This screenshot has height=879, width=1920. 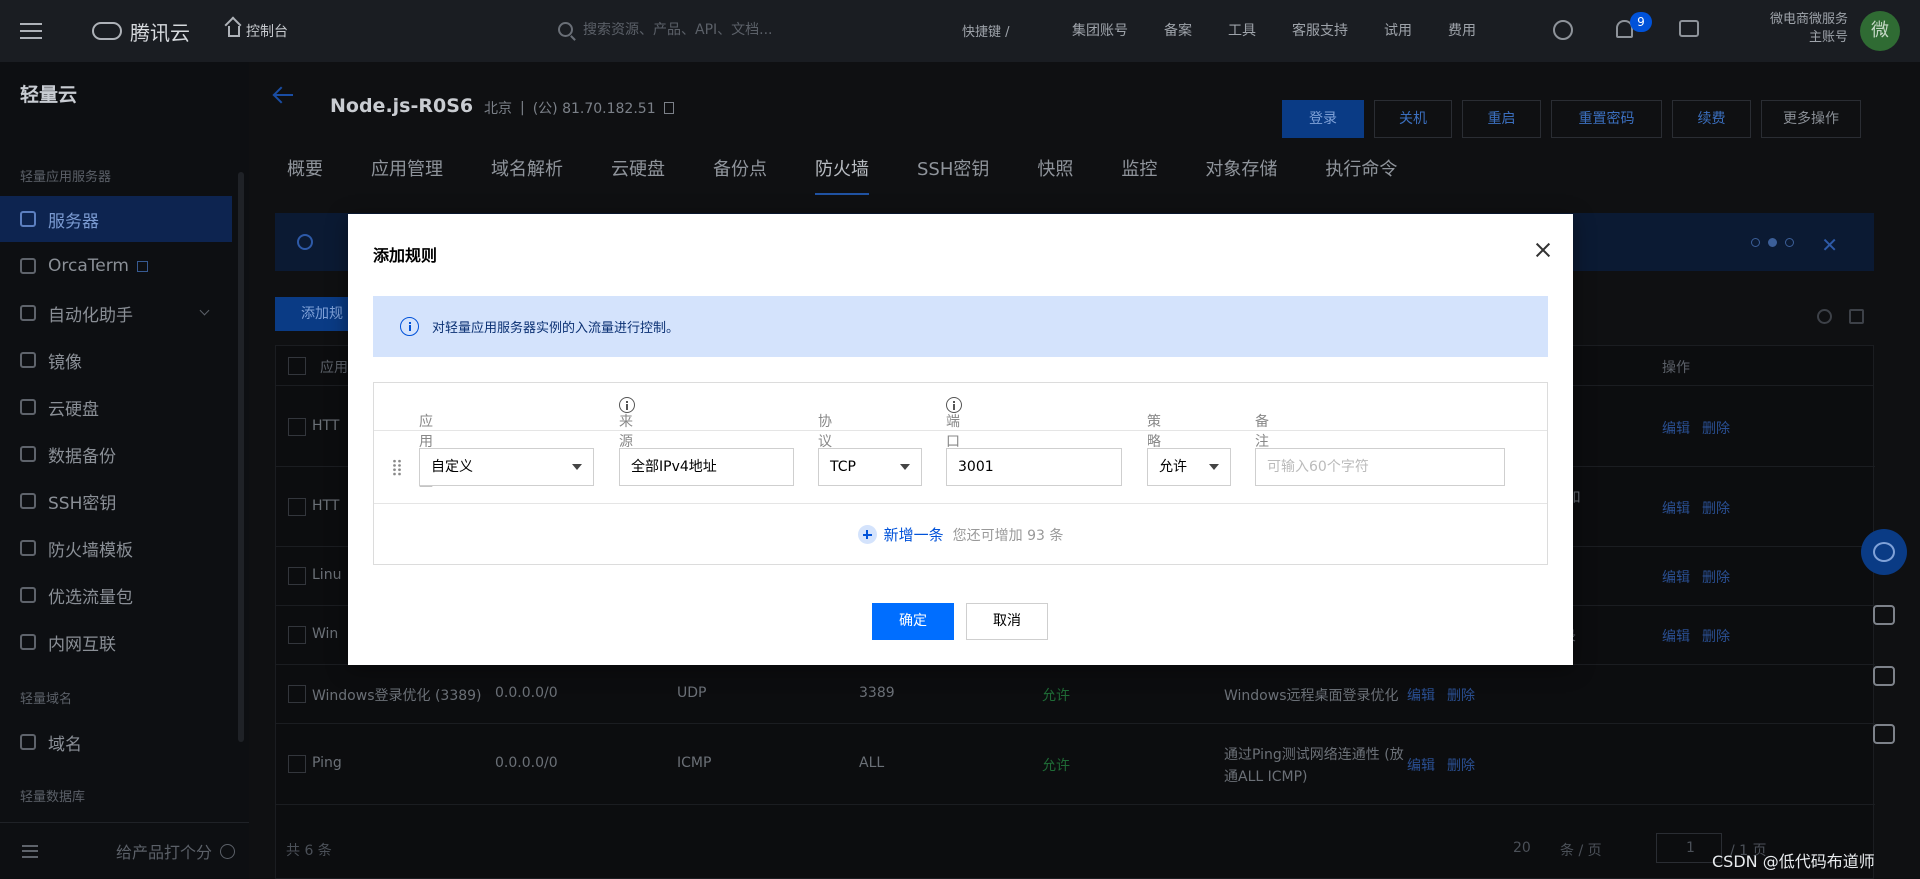 What do you see at coordinates (326, 506) in the screenshot?
I see `cell-app: HTT` at bounding box center [326, 506].